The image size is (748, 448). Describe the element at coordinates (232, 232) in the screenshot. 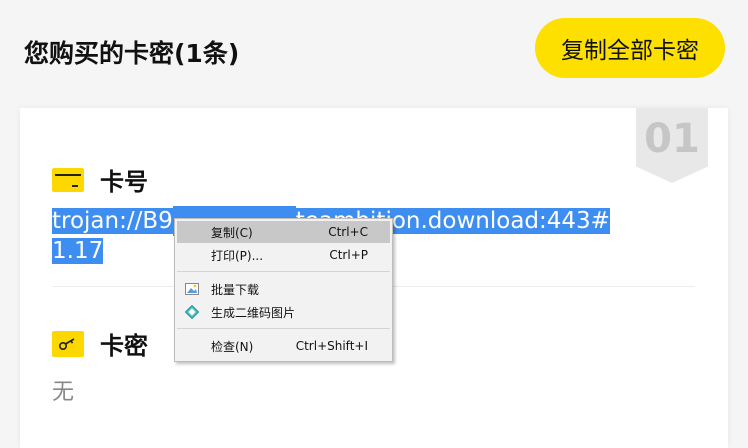

I see `menu-item-label: 复制(C)` at that location.